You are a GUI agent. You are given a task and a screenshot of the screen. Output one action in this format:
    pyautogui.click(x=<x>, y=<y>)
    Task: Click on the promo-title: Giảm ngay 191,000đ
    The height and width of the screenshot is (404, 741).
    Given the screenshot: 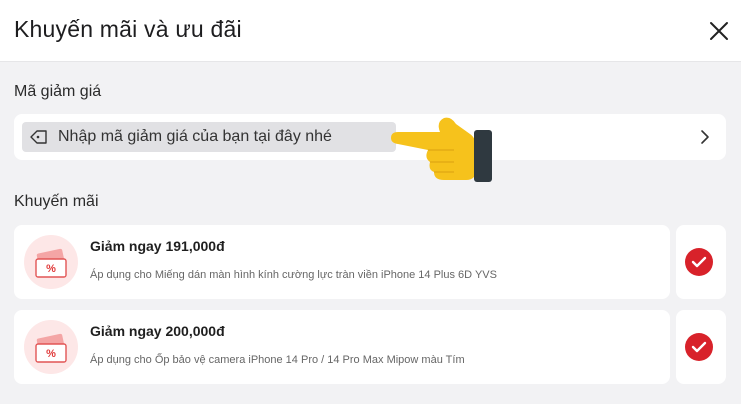 What is the action you would take?
    pyautogui.click(x=157, y=246)
    